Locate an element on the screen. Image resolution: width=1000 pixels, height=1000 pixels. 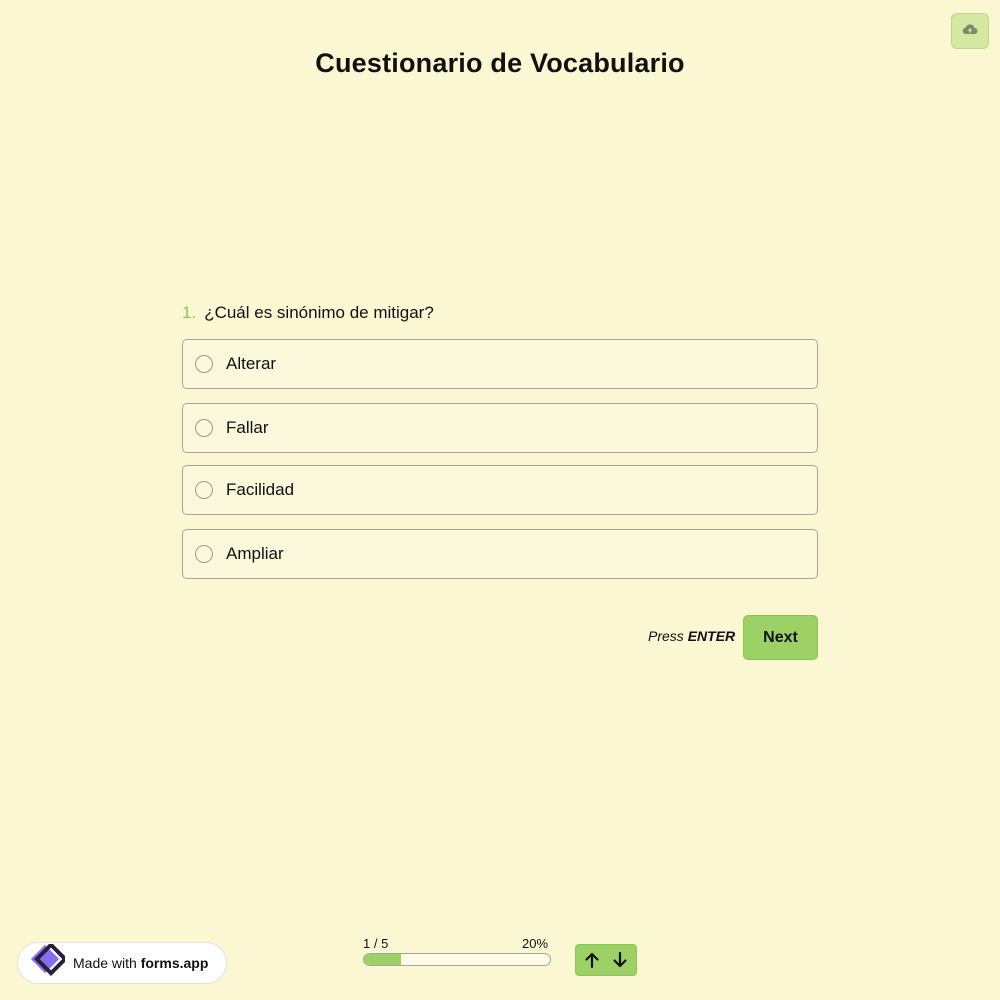
question: 1. ¿Cuál es sinónimo de mitigar? is located at coordinates (308, 313).